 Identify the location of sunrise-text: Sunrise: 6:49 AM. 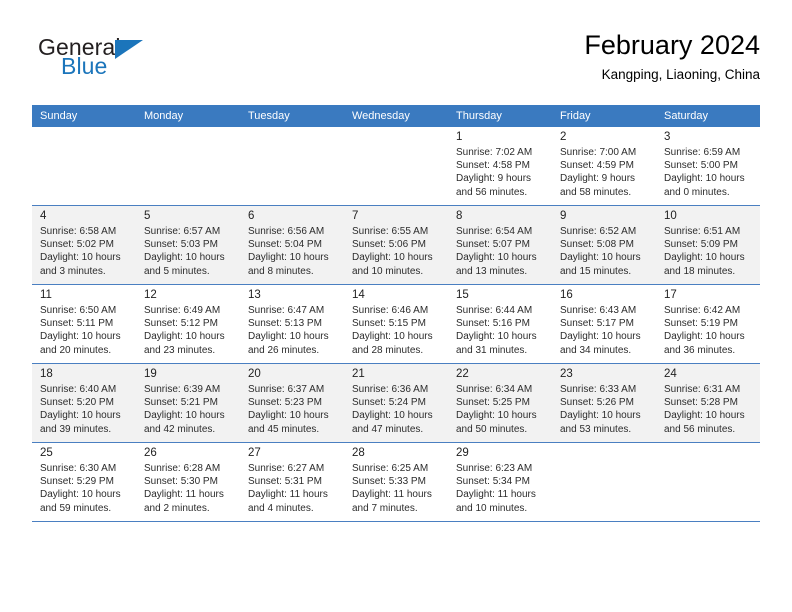
(182, 310).